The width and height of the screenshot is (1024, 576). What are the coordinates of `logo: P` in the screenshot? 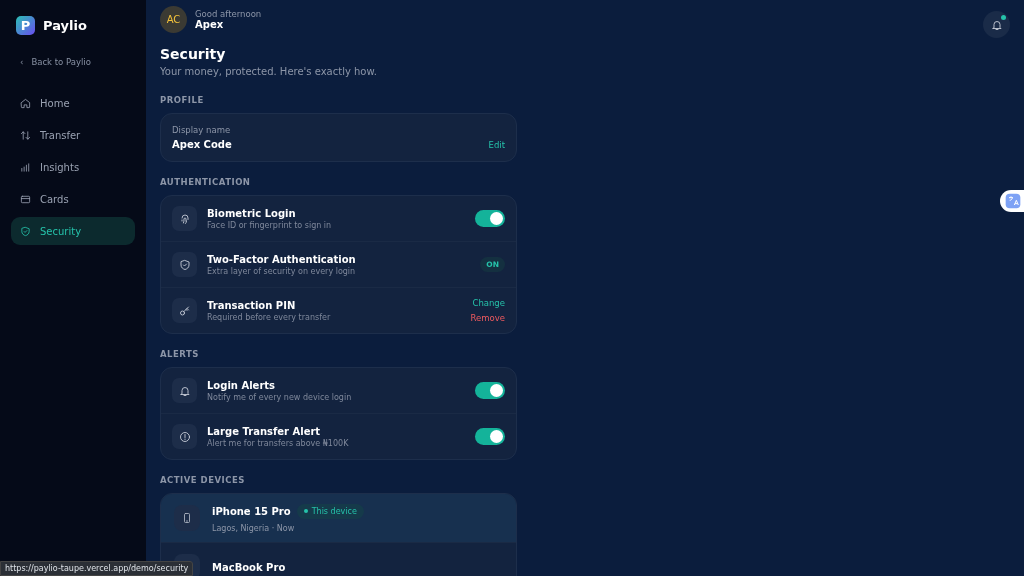 It's located at (25, 25).